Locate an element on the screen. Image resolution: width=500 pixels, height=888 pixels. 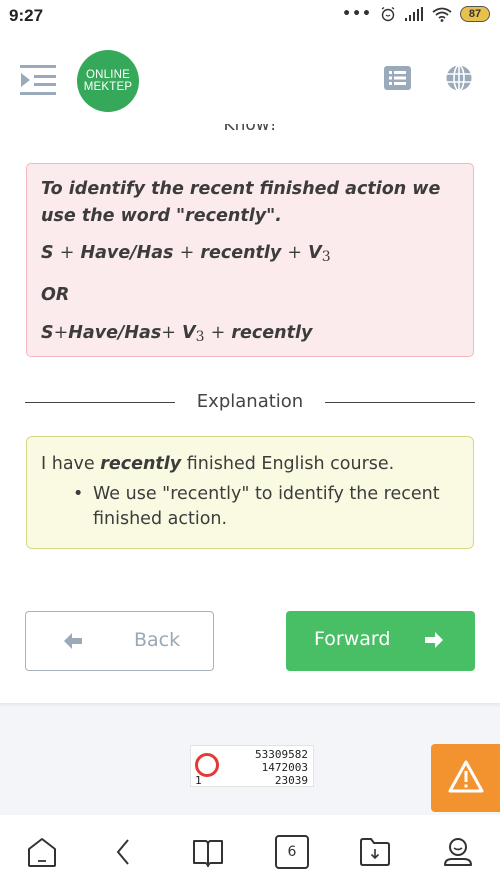
counter-line3: 23039 is located at coordinates (291, 780).